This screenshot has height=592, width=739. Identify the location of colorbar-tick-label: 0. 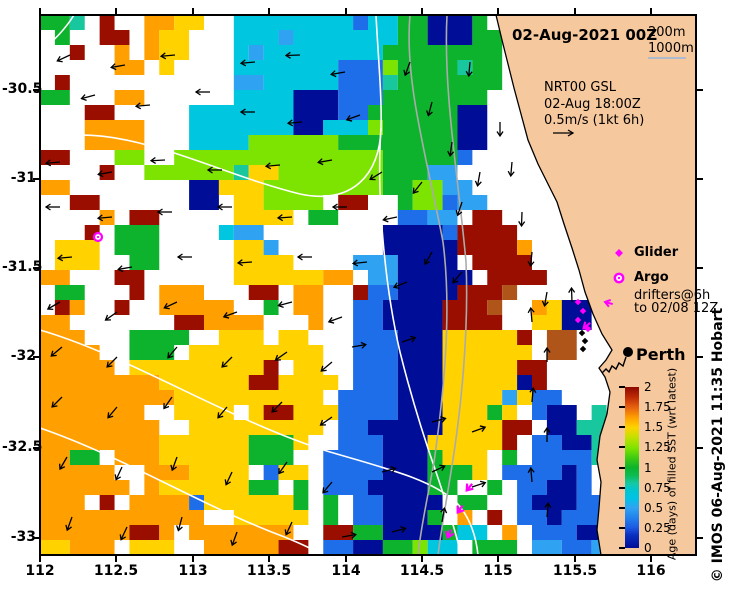
(648, 548).